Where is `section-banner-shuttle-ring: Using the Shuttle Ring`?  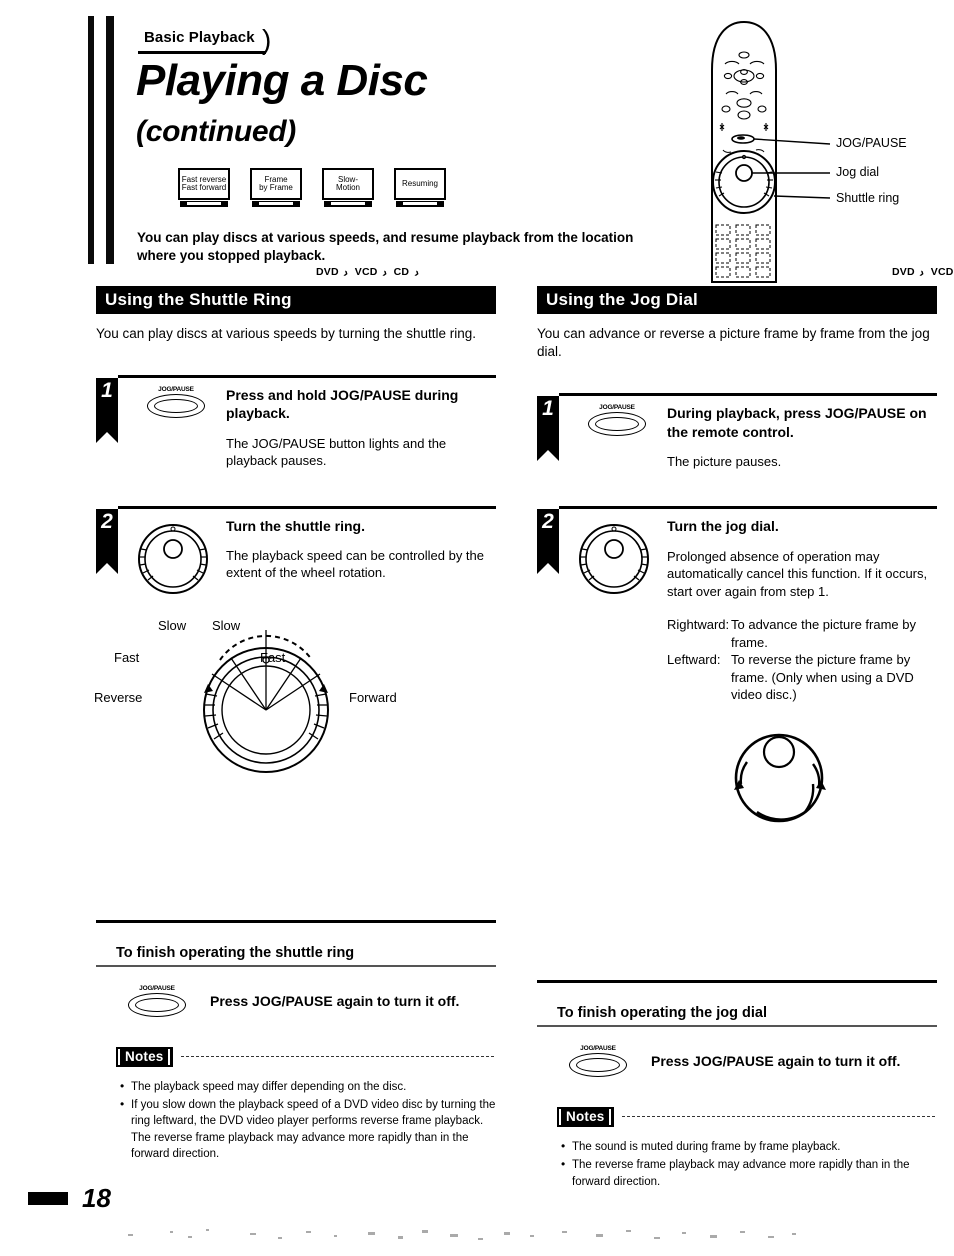
section-banner-shuttle-ring: Using the Shuttle Ring is located at coordinates (296, 300).